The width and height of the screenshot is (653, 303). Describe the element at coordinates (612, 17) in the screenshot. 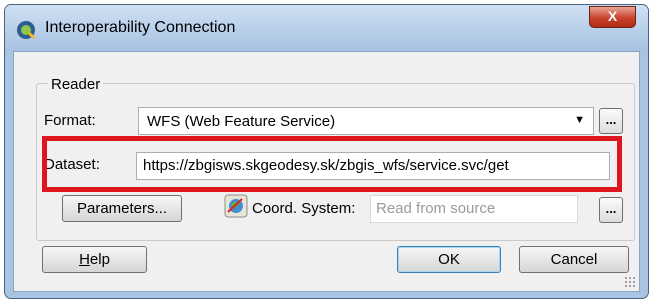

I see `close-button: X` at that location.